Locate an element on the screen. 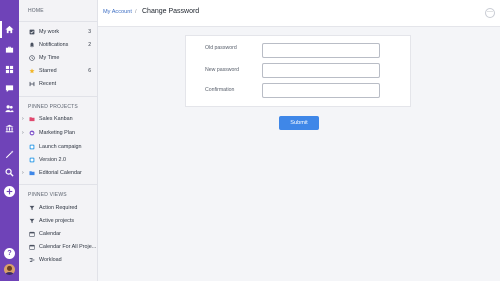  star-icon is located at coordinates (31, 71).